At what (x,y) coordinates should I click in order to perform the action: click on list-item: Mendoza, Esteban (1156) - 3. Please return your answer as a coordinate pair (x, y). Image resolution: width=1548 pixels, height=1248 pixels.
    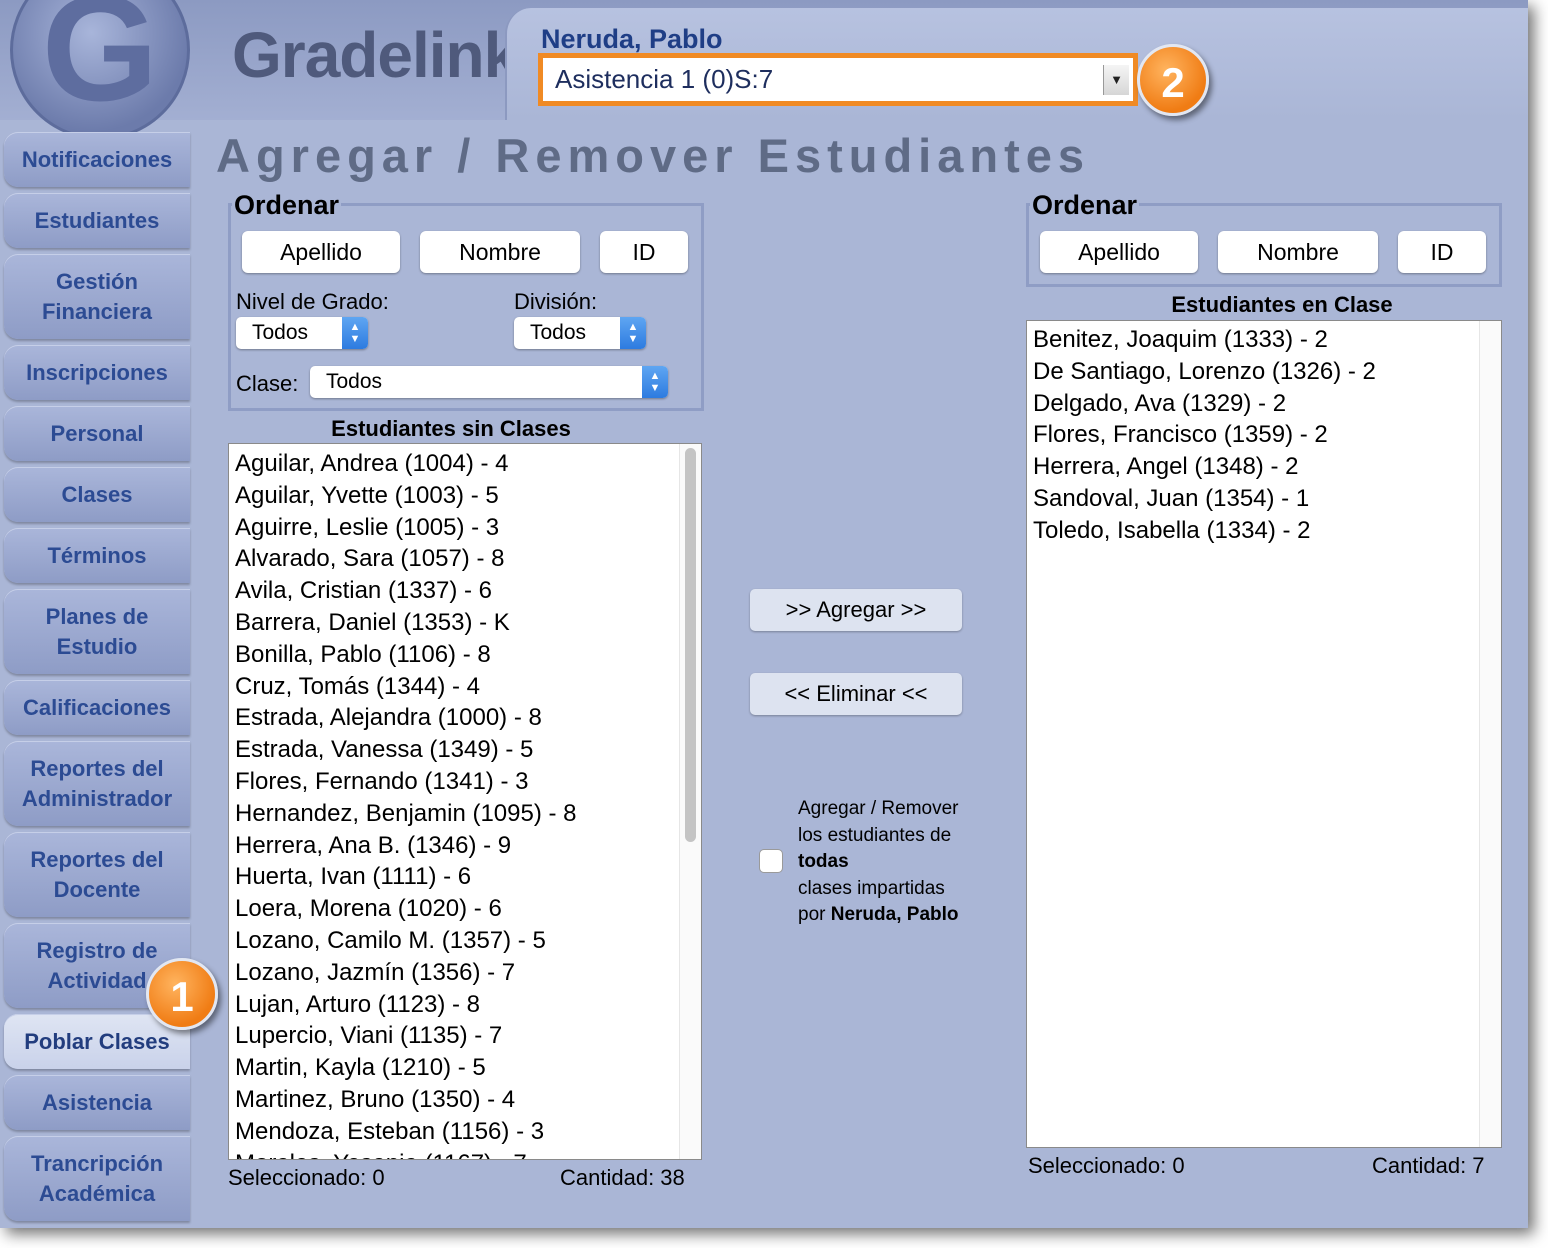
    Looking at the image, I should click on (465, 1132).